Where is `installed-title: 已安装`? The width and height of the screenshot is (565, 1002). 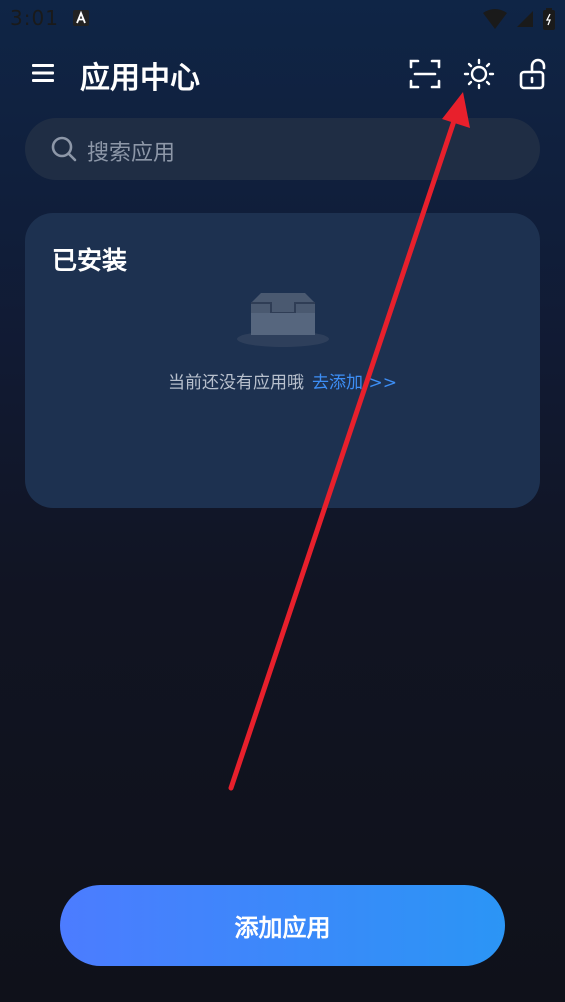 installed-title: 已安装 is located at coordinates (90, 260).